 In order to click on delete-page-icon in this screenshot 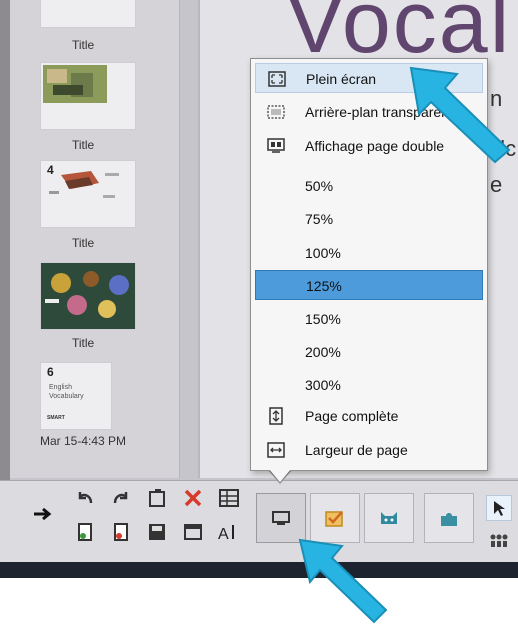, I will do `click(121, 532)`.